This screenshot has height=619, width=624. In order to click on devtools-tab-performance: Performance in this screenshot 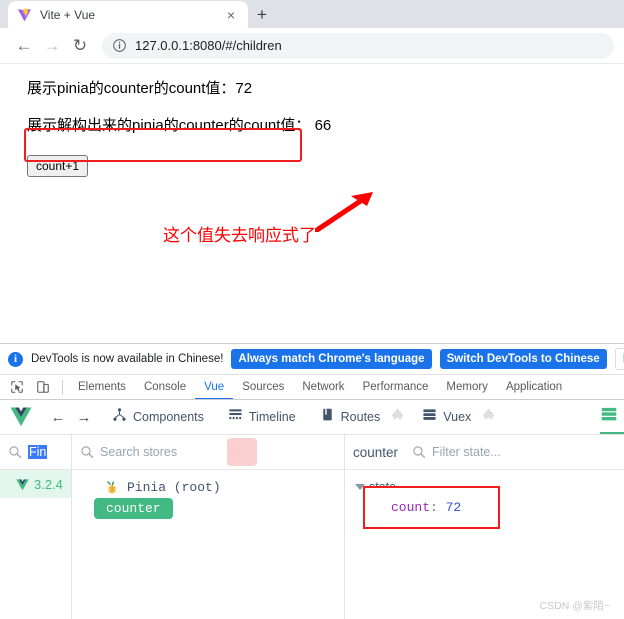, I will do `click(396, 387)`.